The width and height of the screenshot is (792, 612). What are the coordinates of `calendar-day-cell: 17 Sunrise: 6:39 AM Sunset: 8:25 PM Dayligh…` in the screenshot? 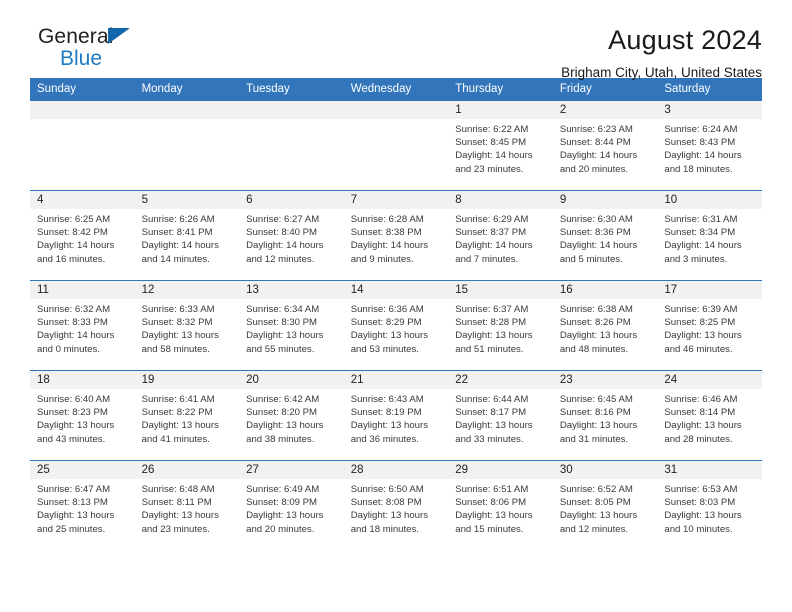 It's located at (709, 325).